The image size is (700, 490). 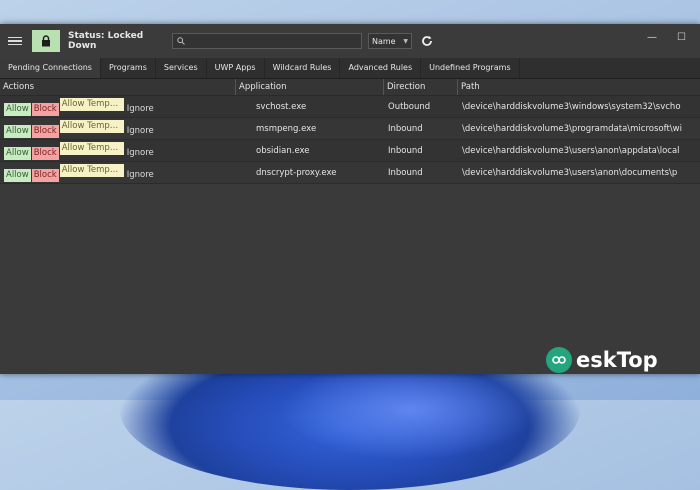 I want to click on desktop-wallpaper-glow, so click(x=410, y=410).